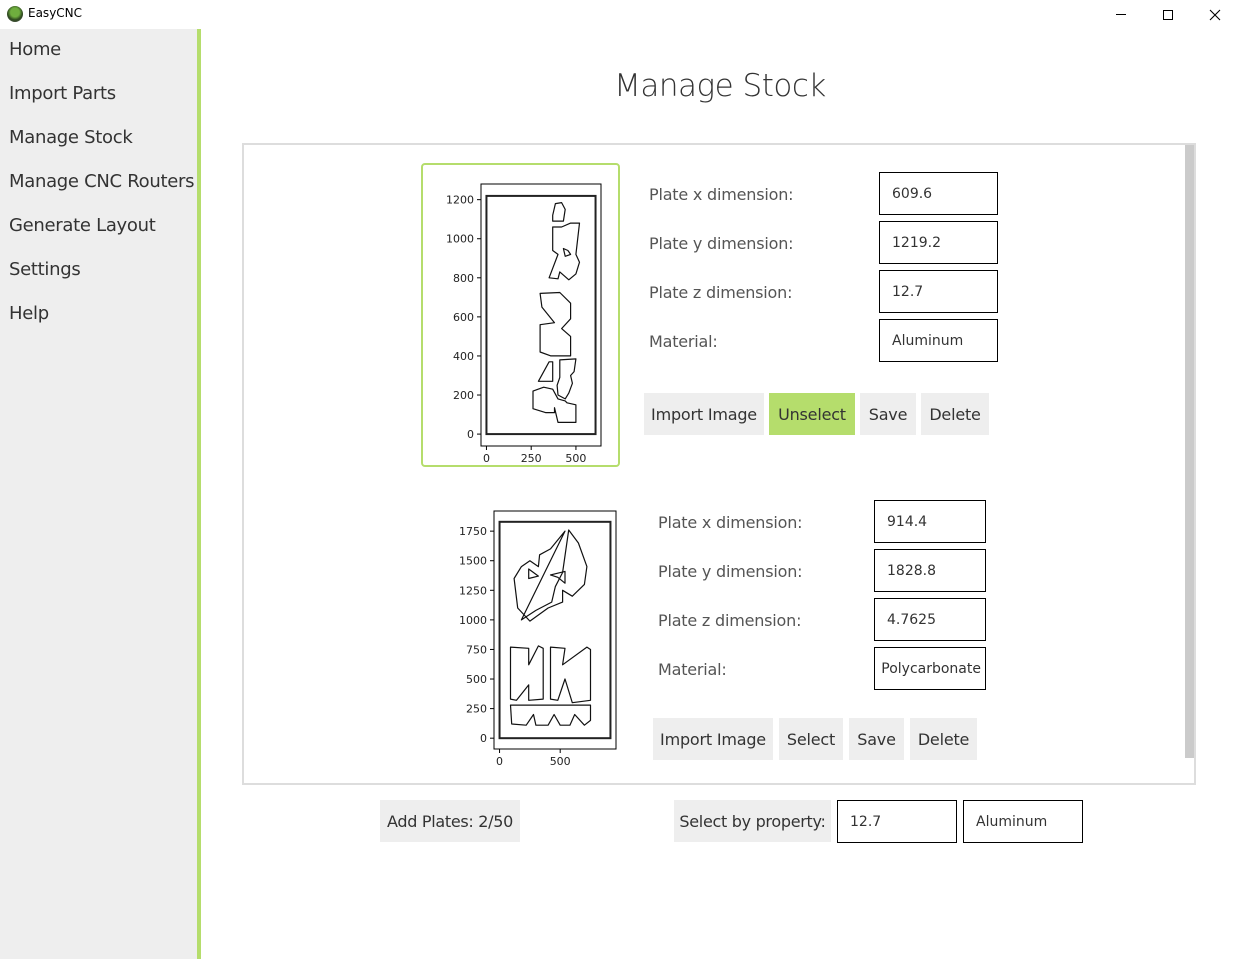  What do you see at coordinates (930, 521) in the screenshot?
I see `plate-x-input: 914.4` at bounding box center [930, 521].